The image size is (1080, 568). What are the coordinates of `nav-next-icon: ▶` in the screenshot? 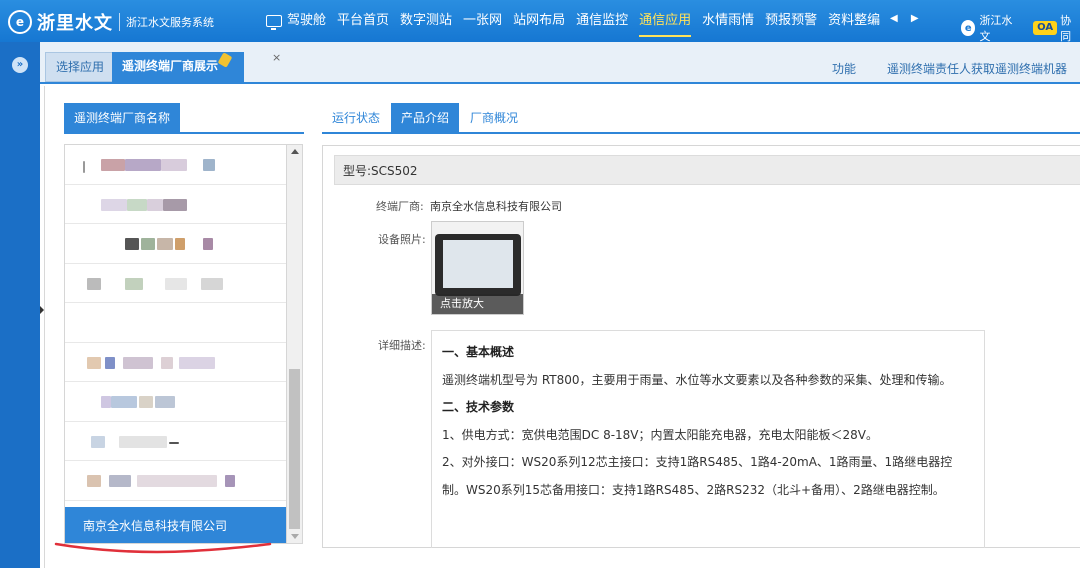 It's located at (915, 18).